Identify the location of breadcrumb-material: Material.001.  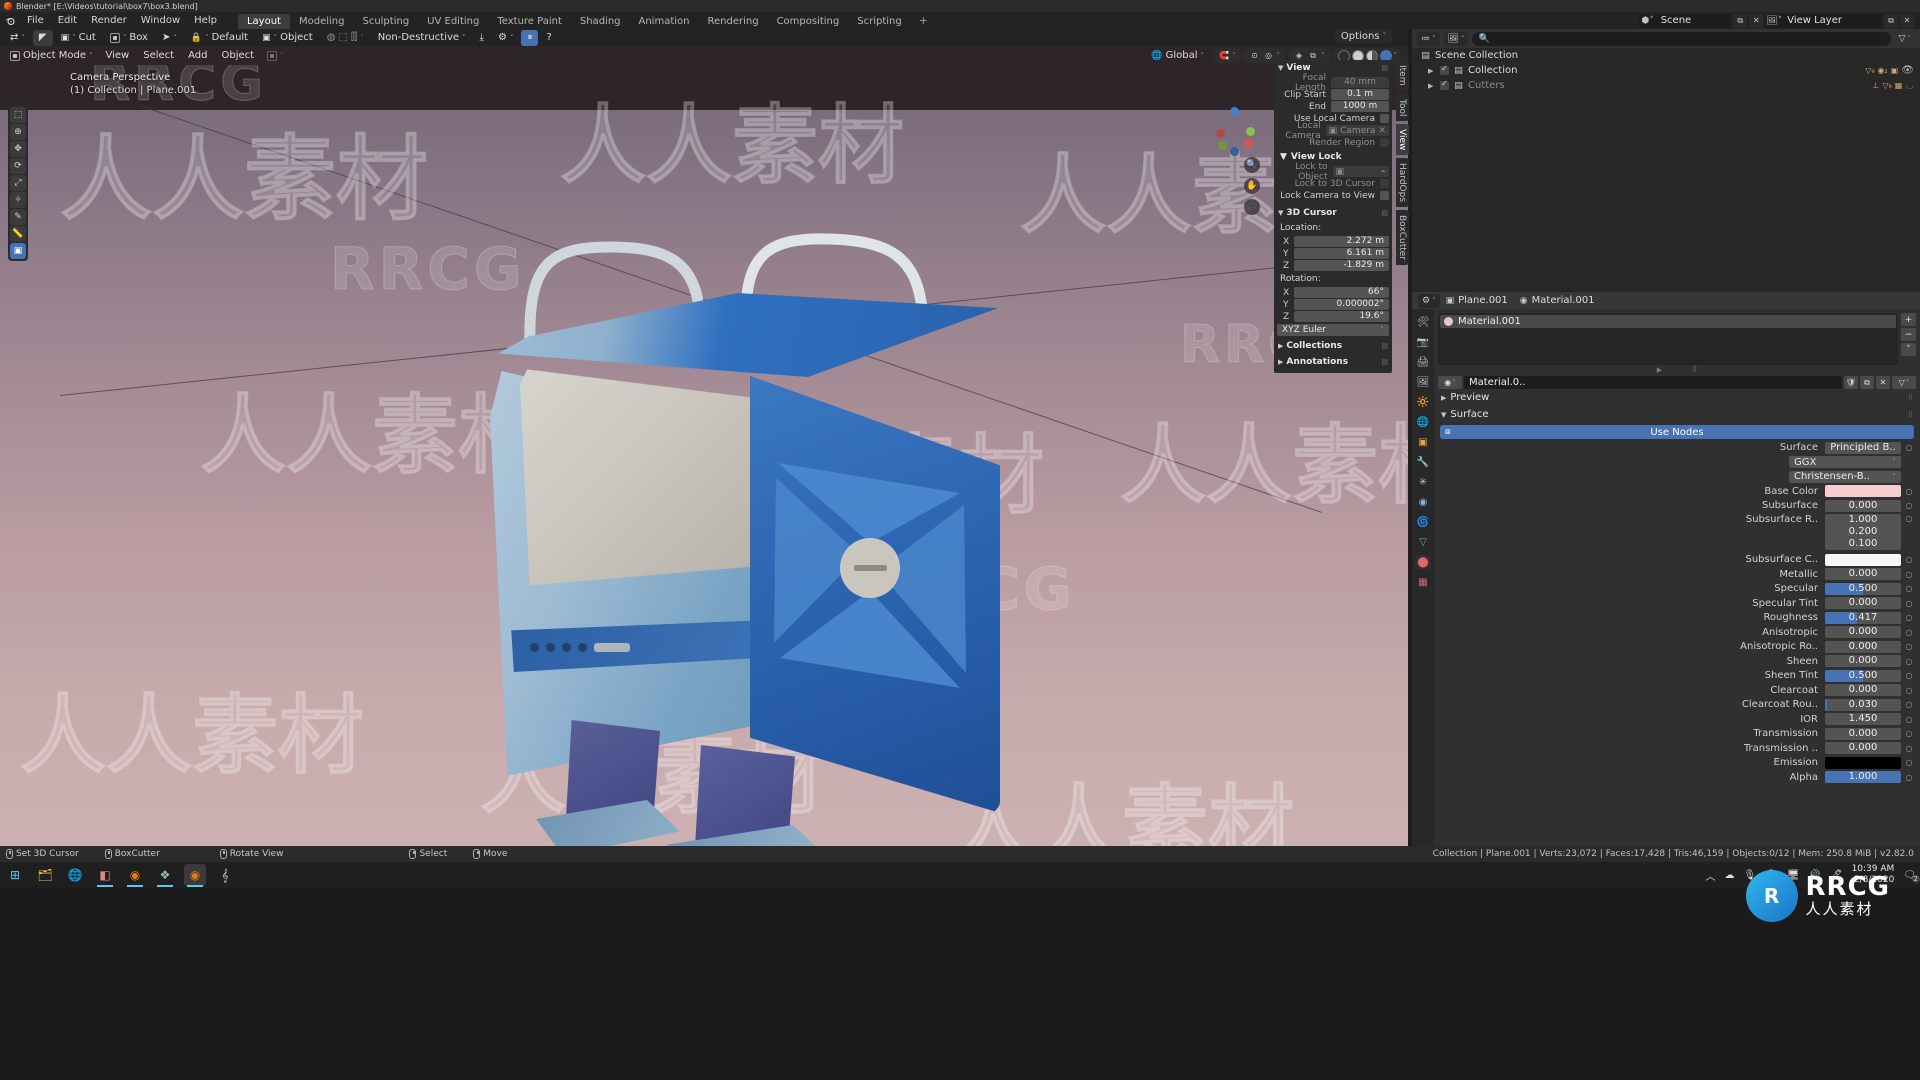
(1563, 300).